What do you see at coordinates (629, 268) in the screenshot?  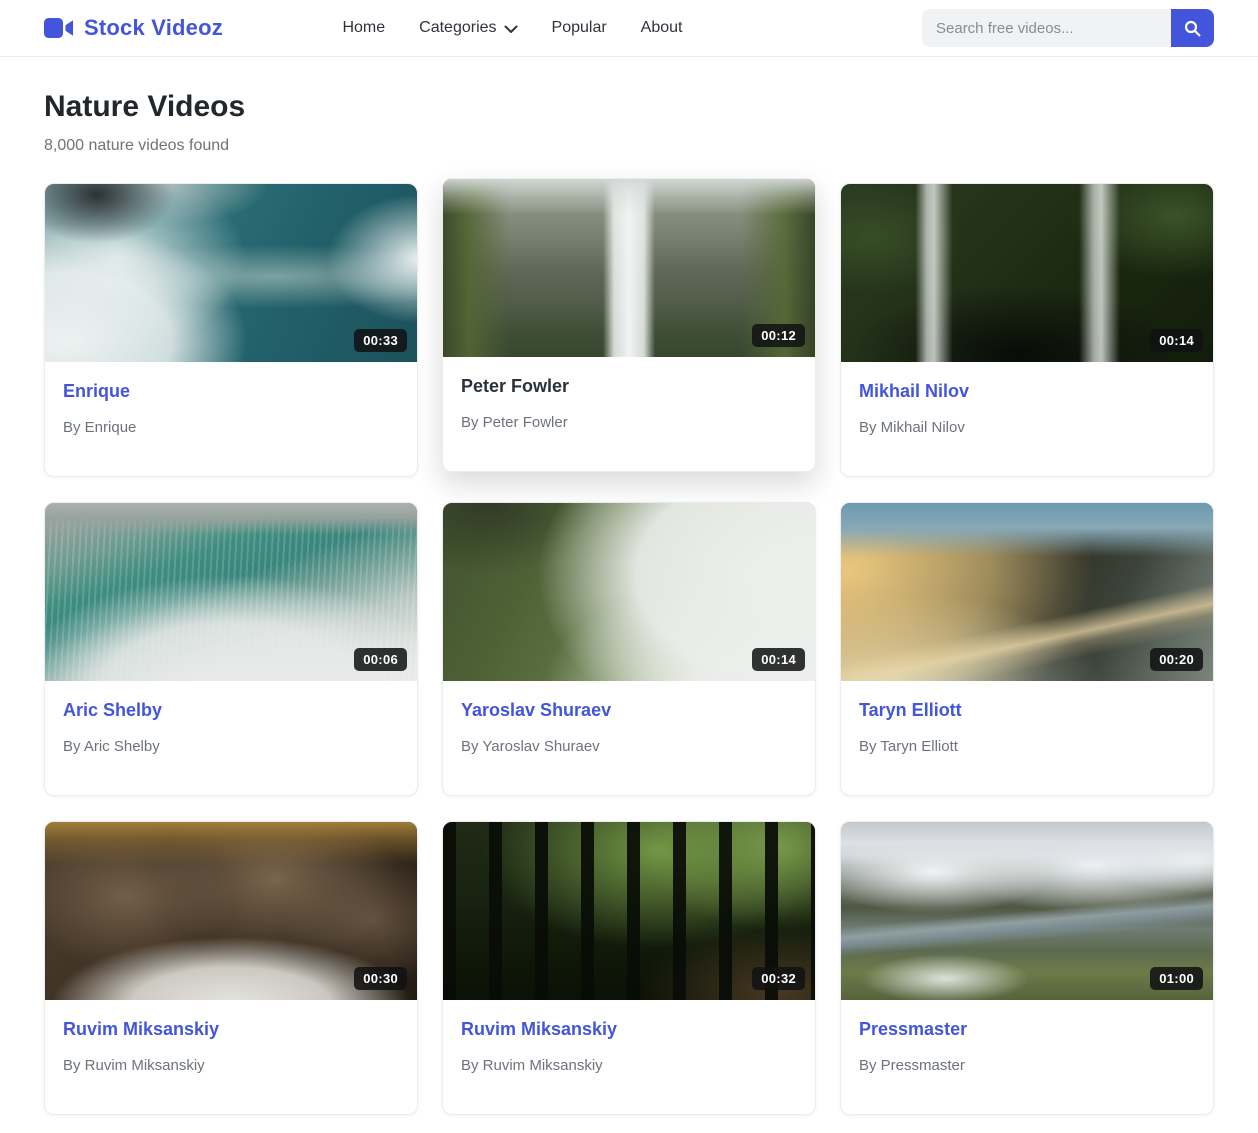 I see `video-thumbnail: 00:12` at bounding box center [629, 268].